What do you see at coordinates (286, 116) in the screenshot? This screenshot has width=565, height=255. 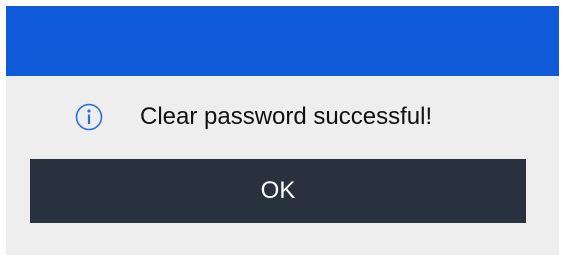 I see `dialog-message: Clear password successful!` at bounding box center [286, 116].